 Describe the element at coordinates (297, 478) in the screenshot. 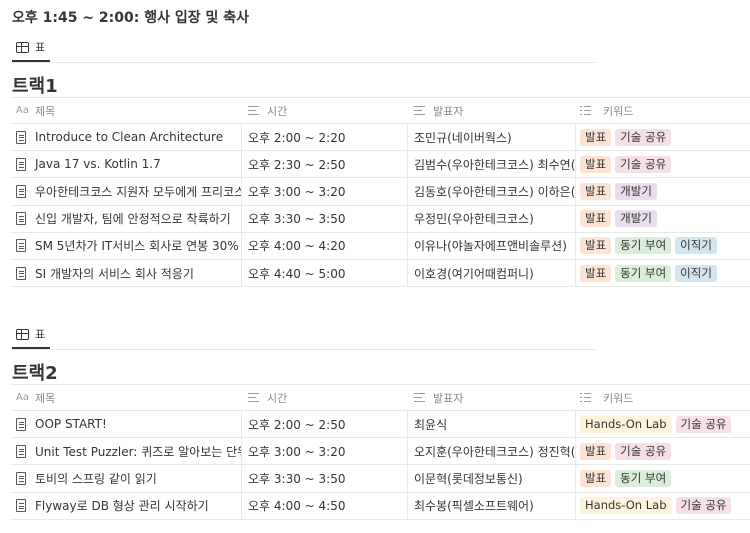

I see `row-time: 오후 3:30 ~ 3:50` at that location.